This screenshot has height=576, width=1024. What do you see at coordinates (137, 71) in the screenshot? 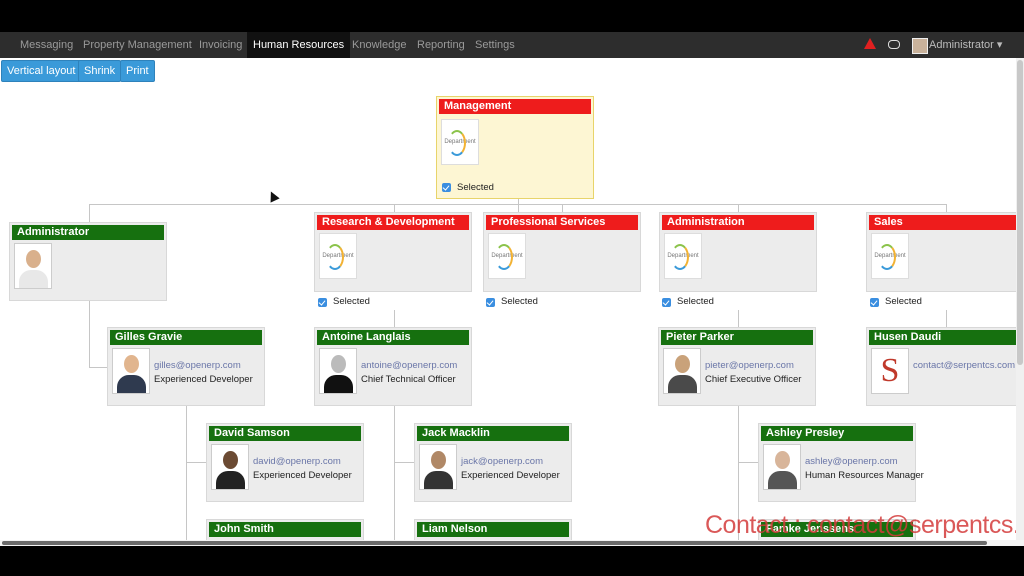
I see `print-button: Print` at bounding box center [137, 71].